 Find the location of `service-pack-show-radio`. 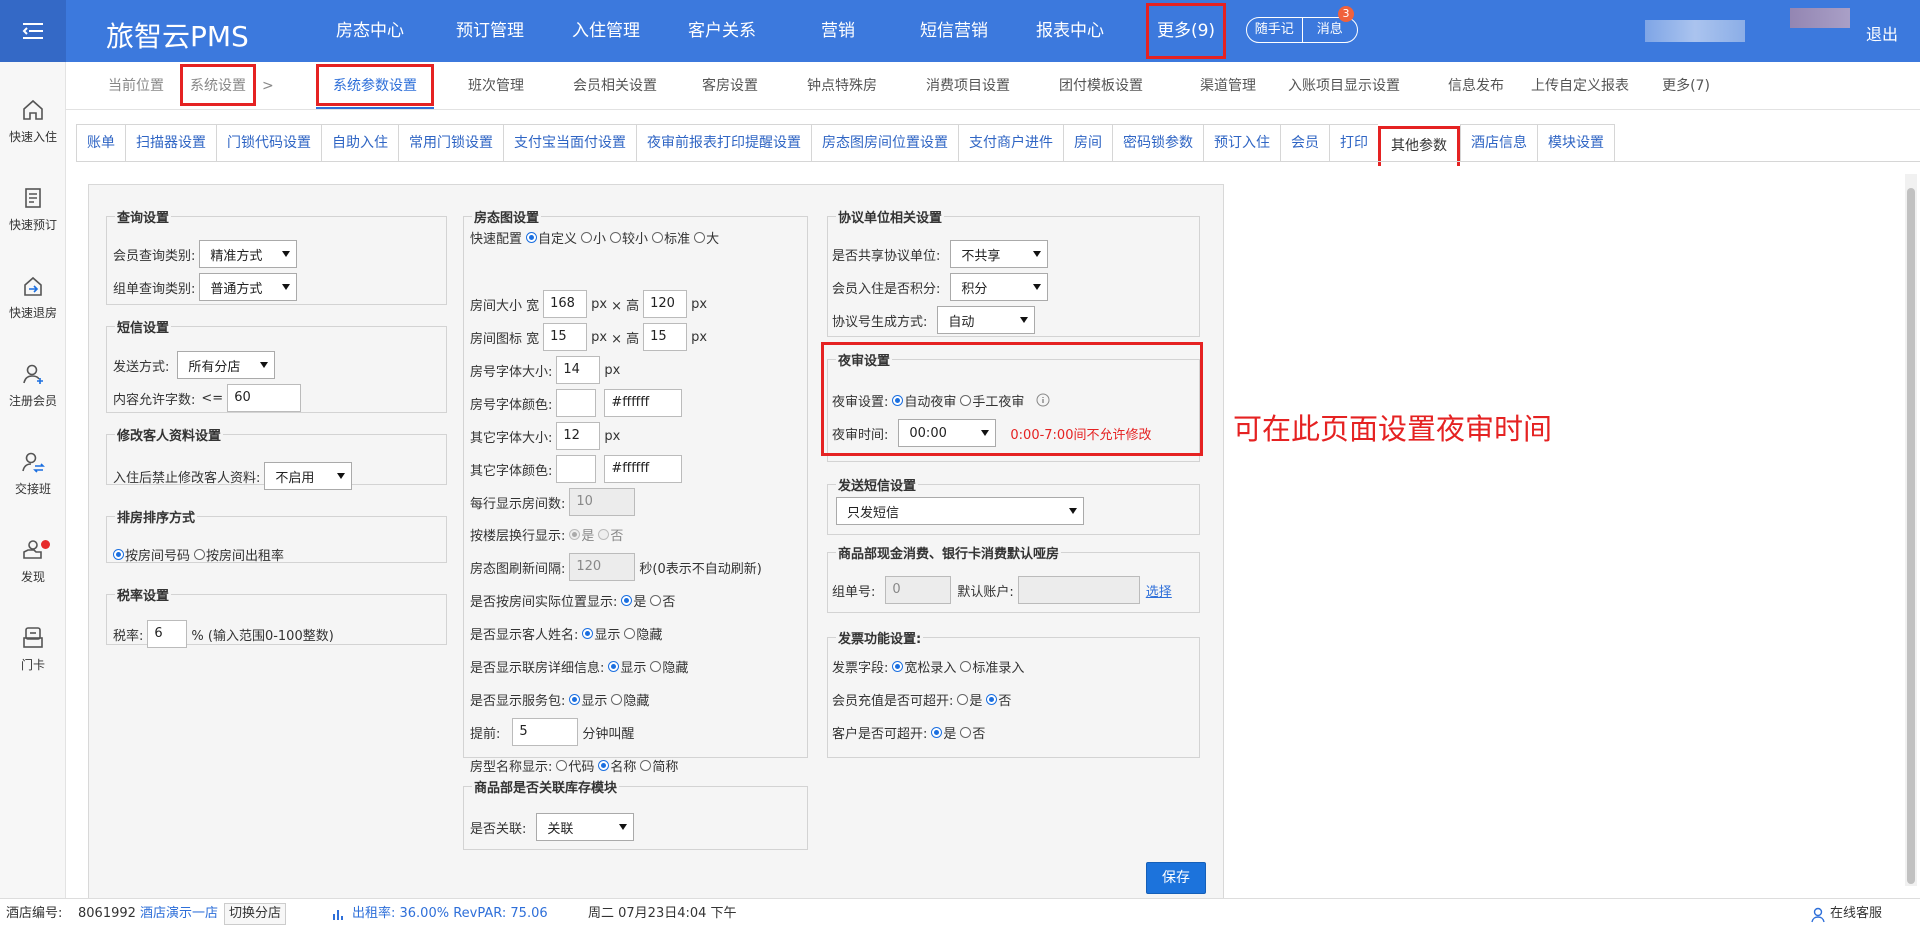

service-pack-show-radio is located at coordinates (575, 699).